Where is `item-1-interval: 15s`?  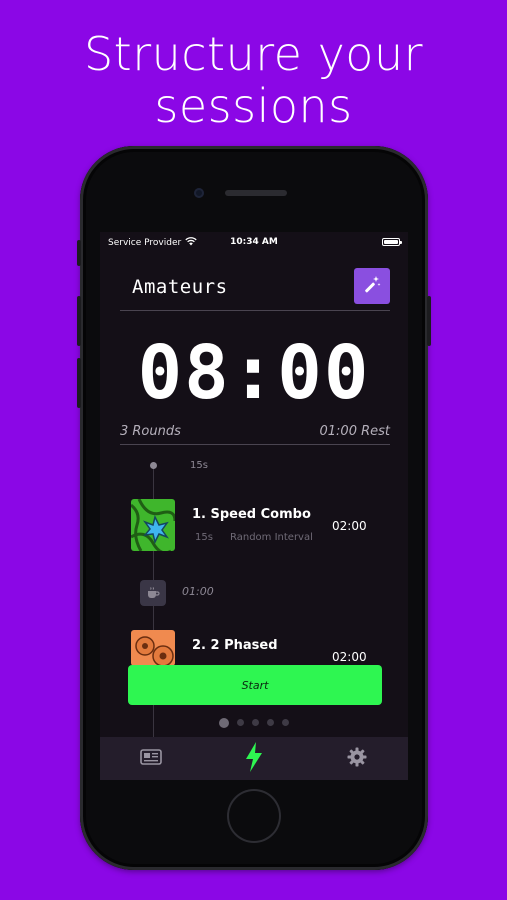
item-1-interval: 15s is located at coordinates (204, 537).